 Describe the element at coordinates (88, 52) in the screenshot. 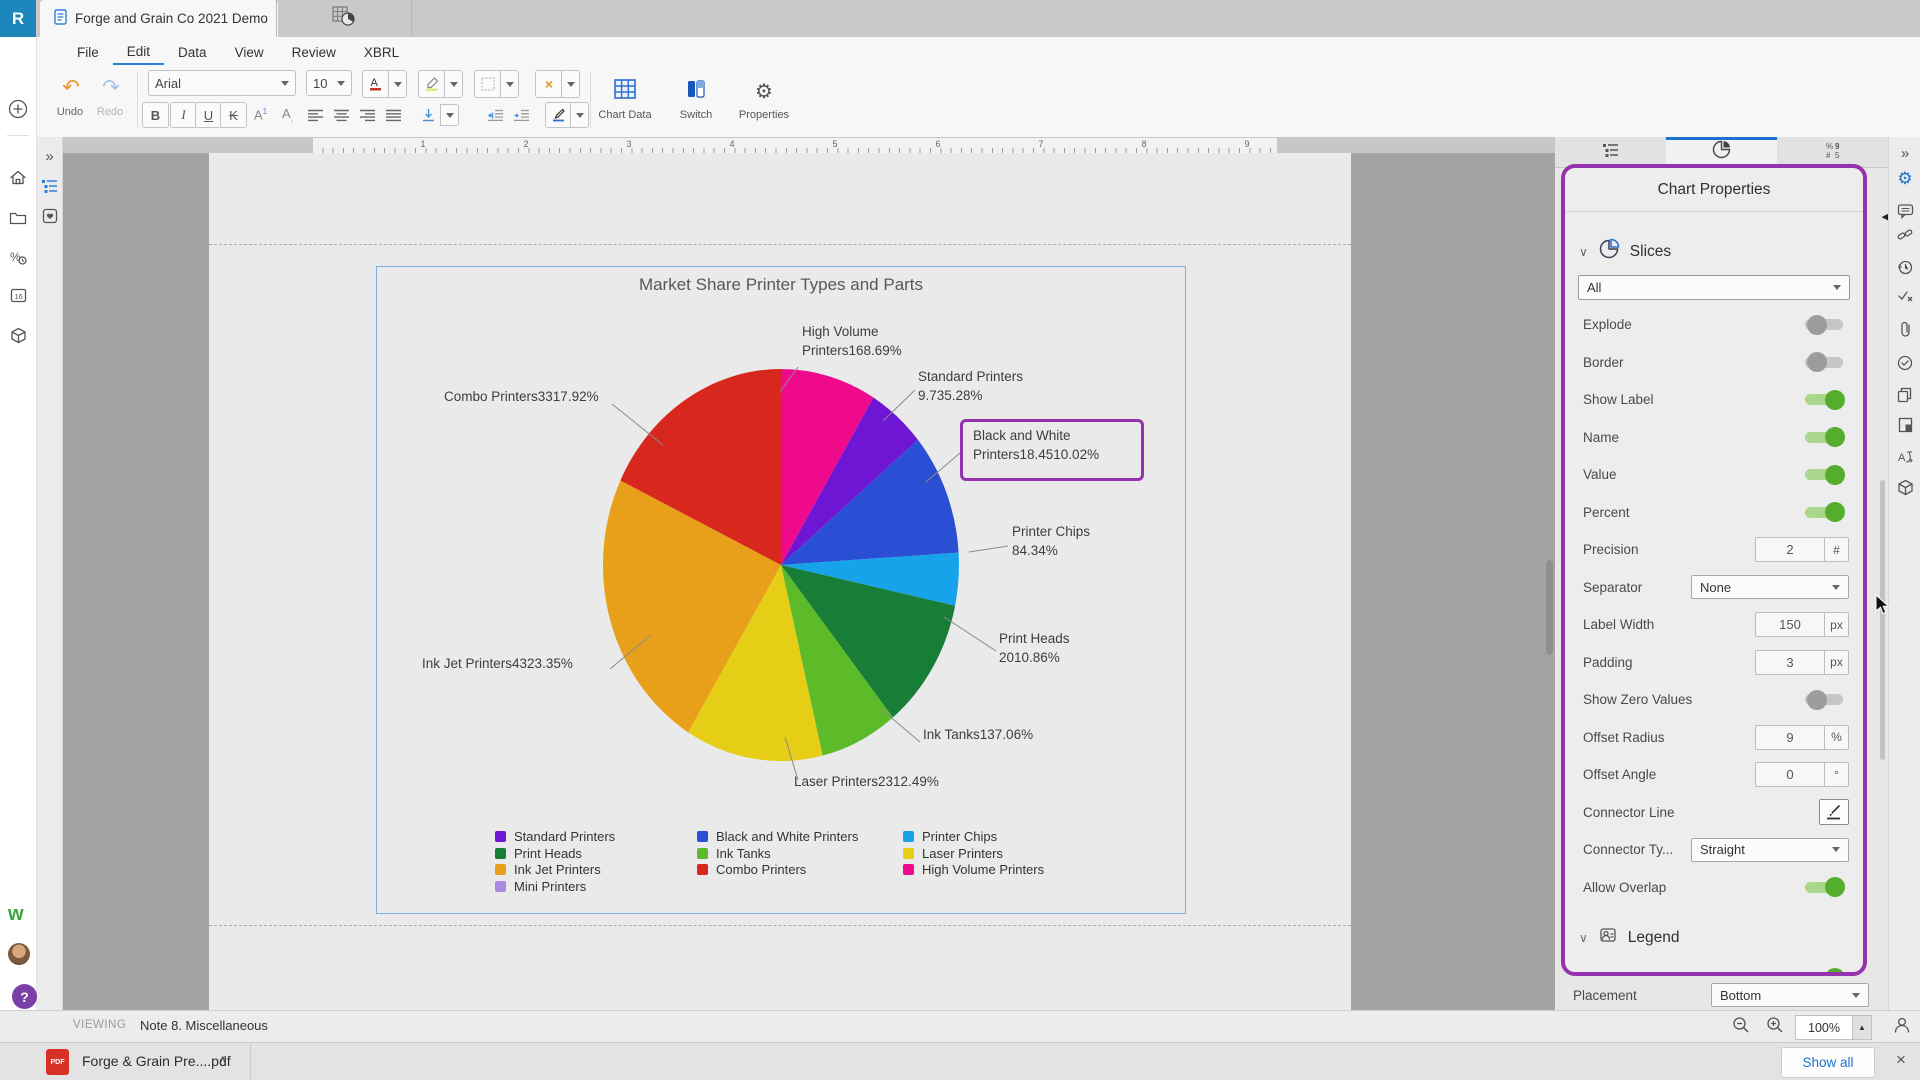

I see `menu-file: File` at that location.